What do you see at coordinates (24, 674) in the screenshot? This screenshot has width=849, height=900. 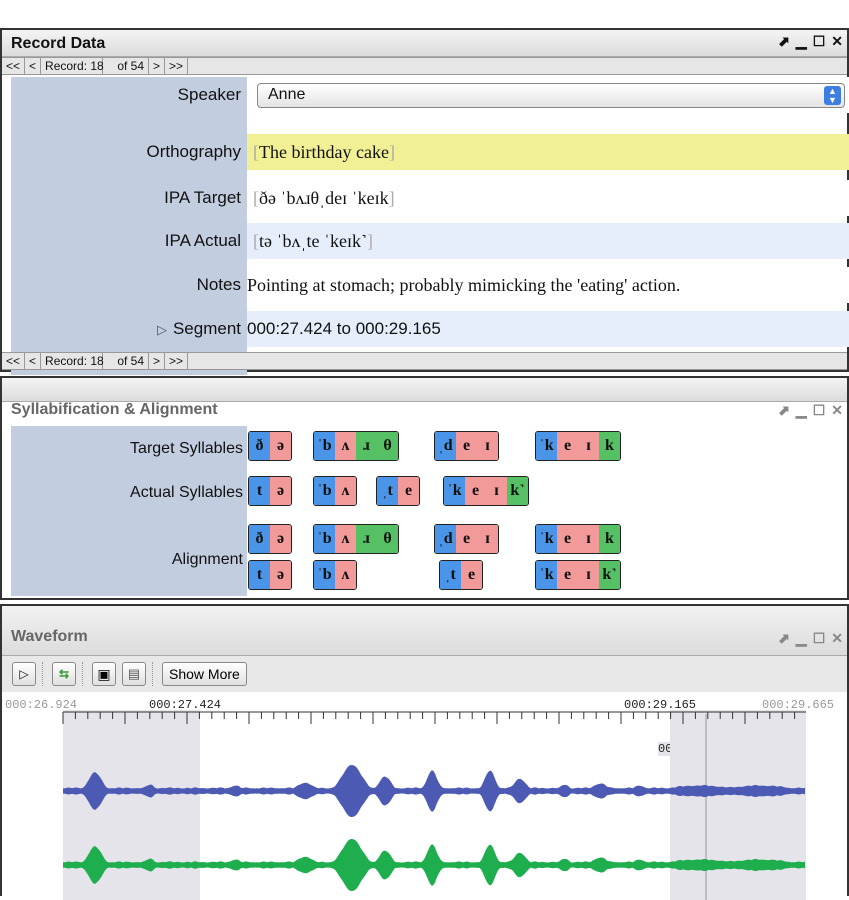 I see `play-button: ▷` at bounding box center [24, 674].